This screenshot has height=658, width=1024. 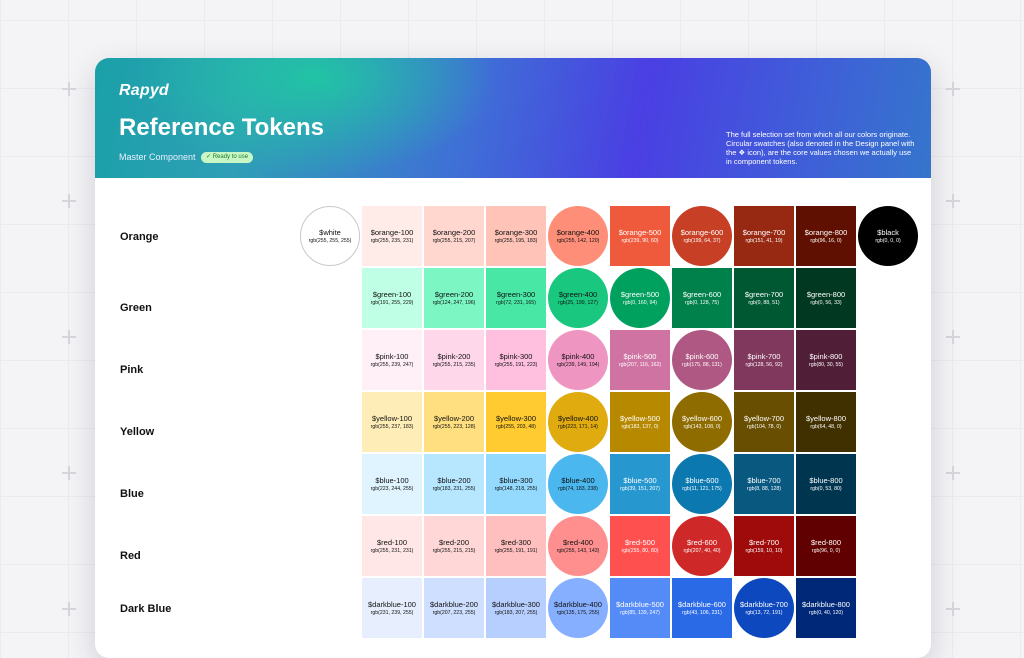 I want to click on swatch-token-name: $yellow-700, so click(x=764, y=418).